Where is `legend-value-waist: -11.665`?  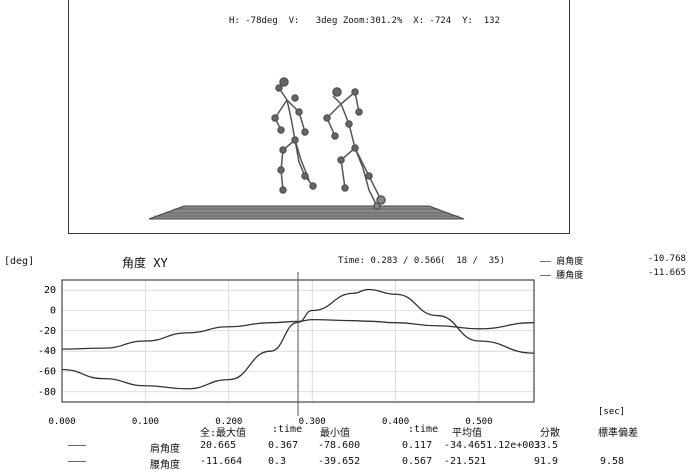
legend-value-waist: -11.665 is located at coordinates (667, 273).